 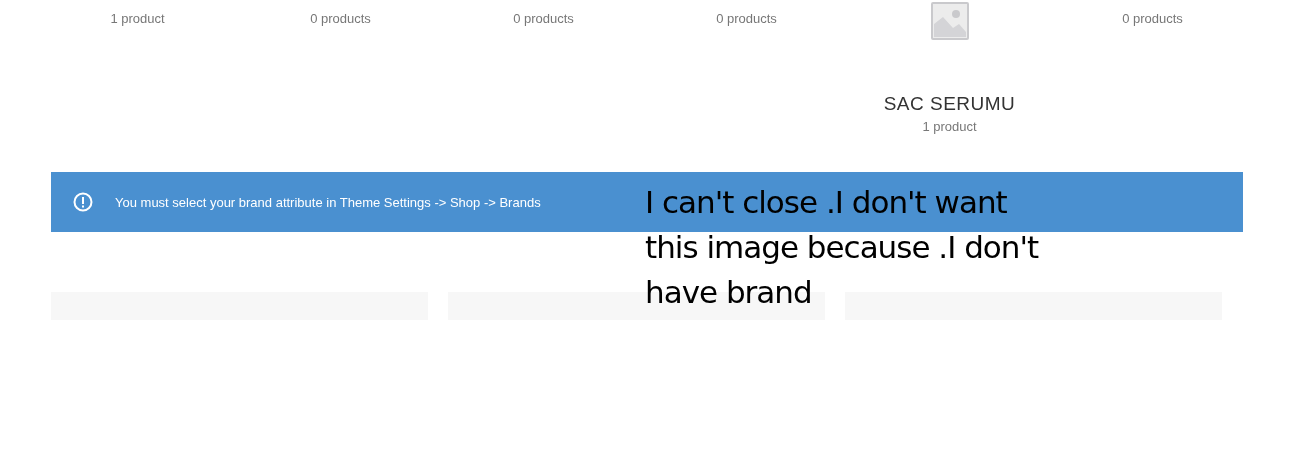 What do you see at coordinates (949, 104) in the screenshot?
I see `category-title: SAC SERUMU` at bounding box center [949, 104].